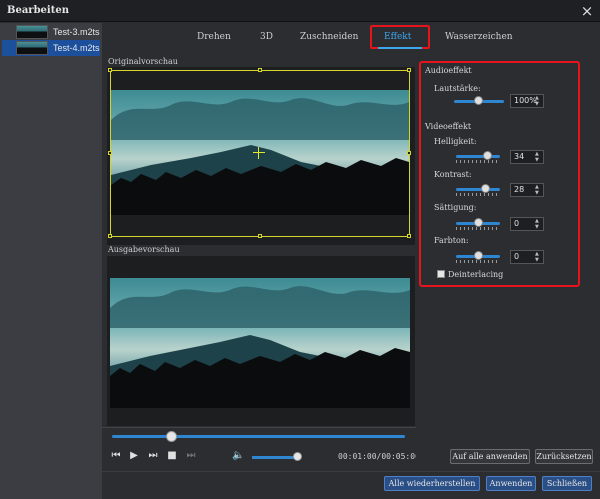  I want to click on file-item-selected: Test-4.m2ts, so click(51, 48).